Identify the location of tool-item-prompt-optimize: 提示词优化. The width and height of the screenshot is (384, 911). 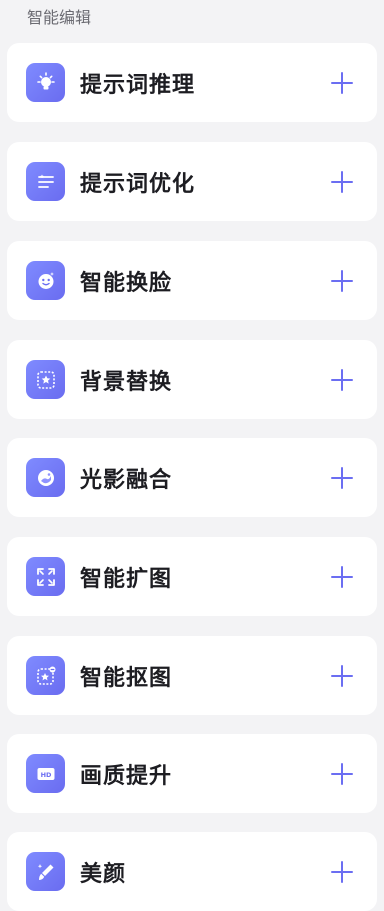
(192, 181).